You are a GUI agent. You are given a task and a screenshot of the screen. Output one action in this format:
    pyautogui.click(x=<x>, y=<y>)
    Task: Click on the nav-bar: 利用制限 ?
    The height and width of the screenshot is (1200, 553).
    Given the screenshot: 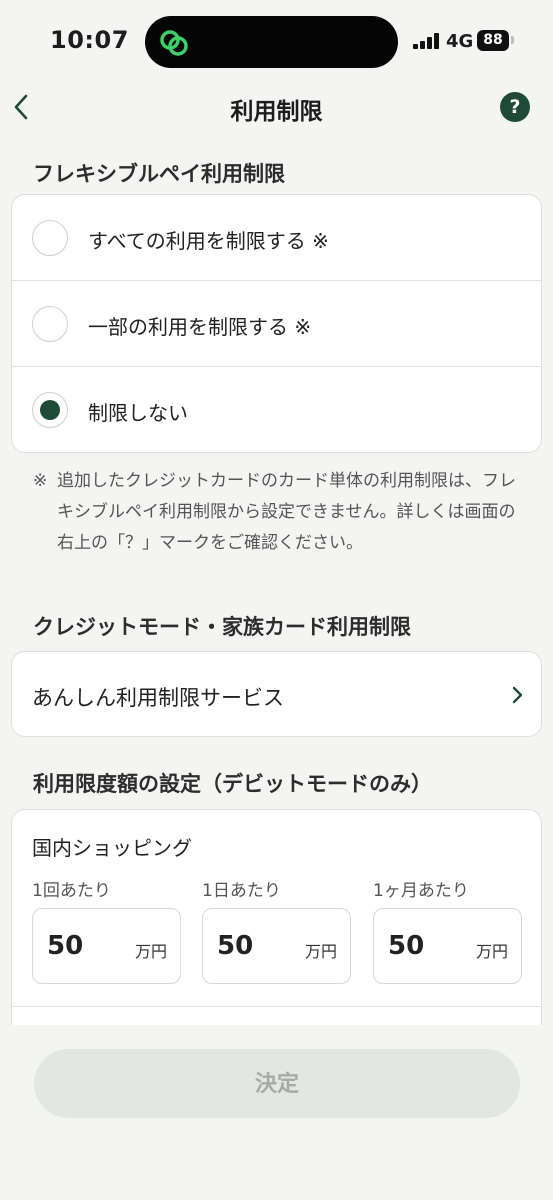 What is the action you would take?
    pyautogui.click(x=276, y=107)
    